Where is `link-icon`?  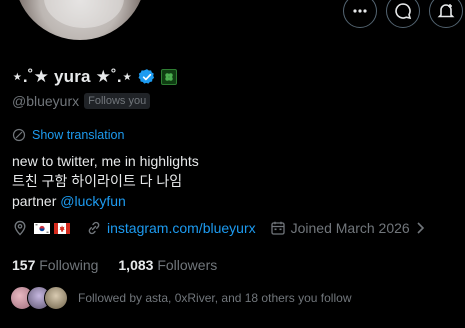 link-icon is located at coordinates (94, 228).